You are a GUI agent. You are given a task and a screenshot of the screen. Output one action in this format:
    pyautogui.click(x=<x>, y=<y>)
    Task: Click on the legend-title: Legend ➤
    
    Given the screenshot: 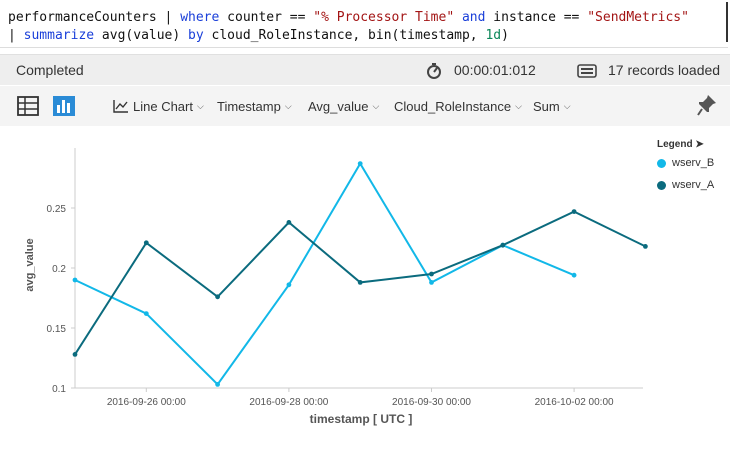 What is the action you would take?
    pyautogui.click(x=680, y=144)
    